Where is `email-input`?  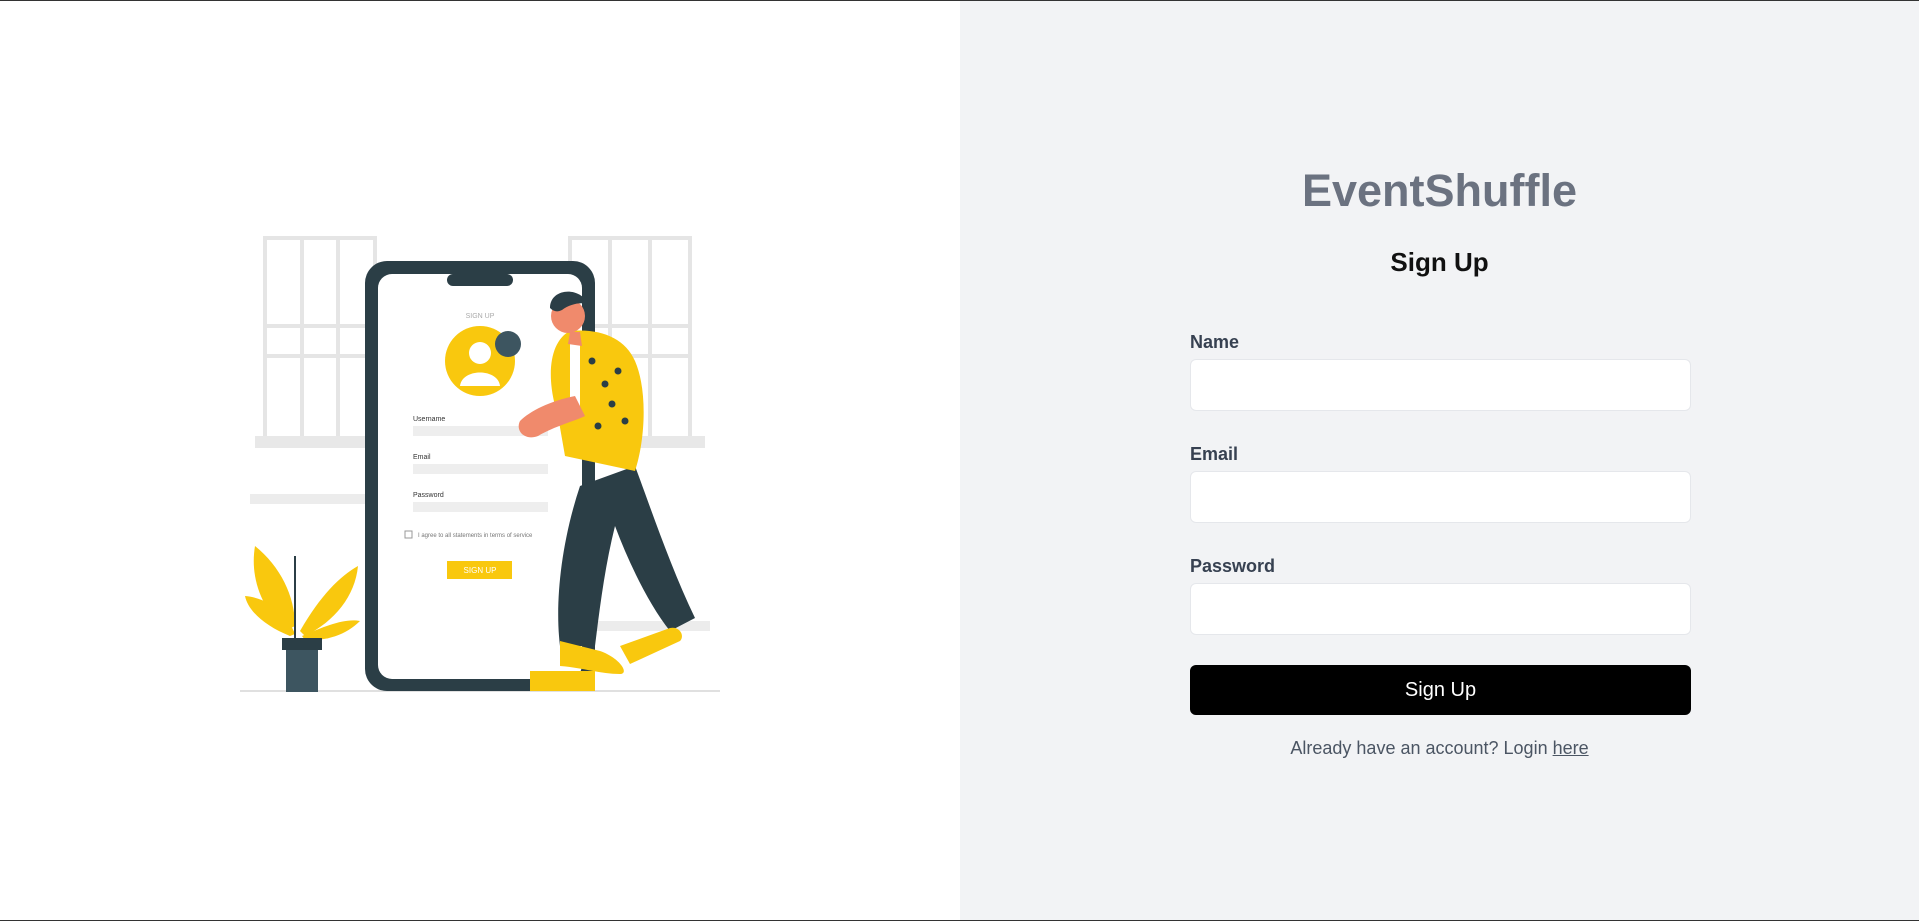
email-input is located at coordinates (1440, 497).